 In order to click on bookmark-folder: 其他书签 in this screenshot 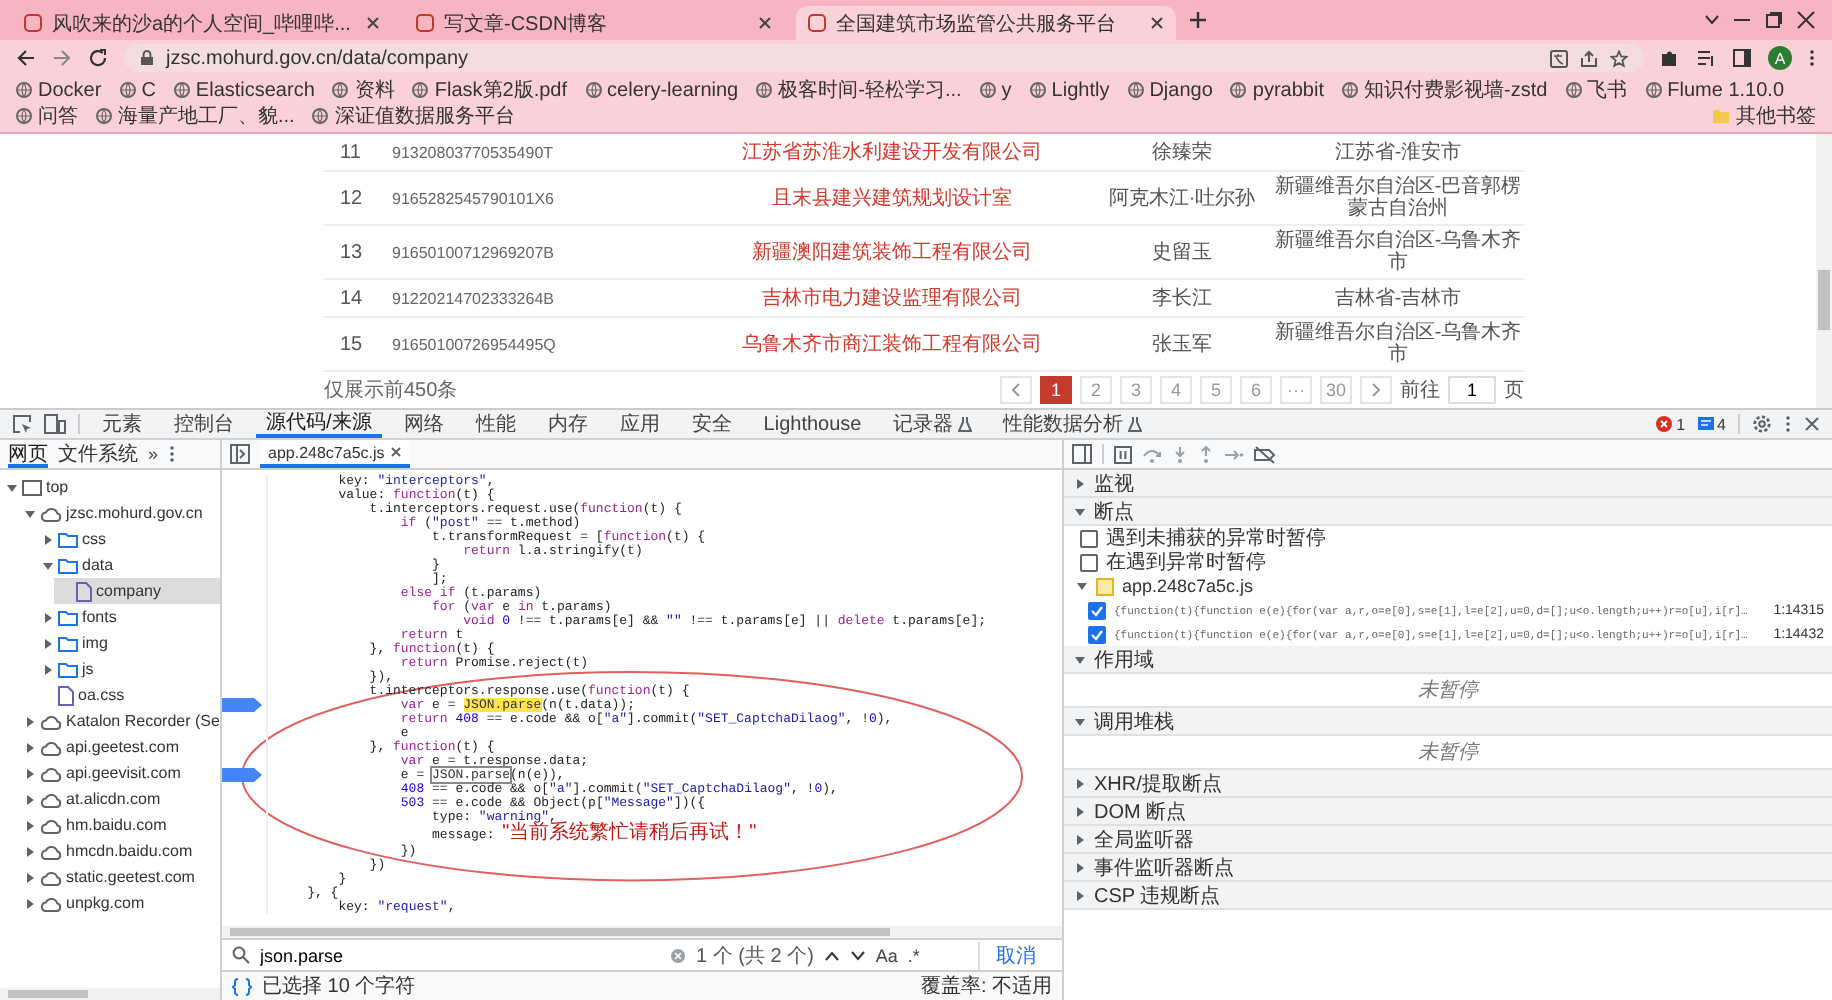, I will do `click(1764, 116)`.